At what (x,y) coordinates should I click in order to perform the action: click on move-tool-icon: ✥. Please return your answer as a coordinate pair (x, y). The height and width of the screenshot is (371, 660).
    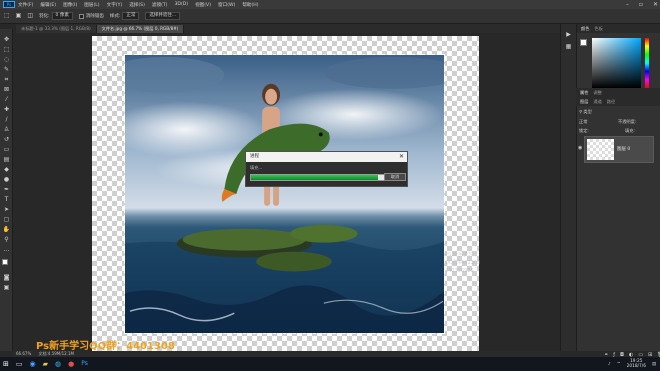
    Looking at the image, I should click on (6, 39).